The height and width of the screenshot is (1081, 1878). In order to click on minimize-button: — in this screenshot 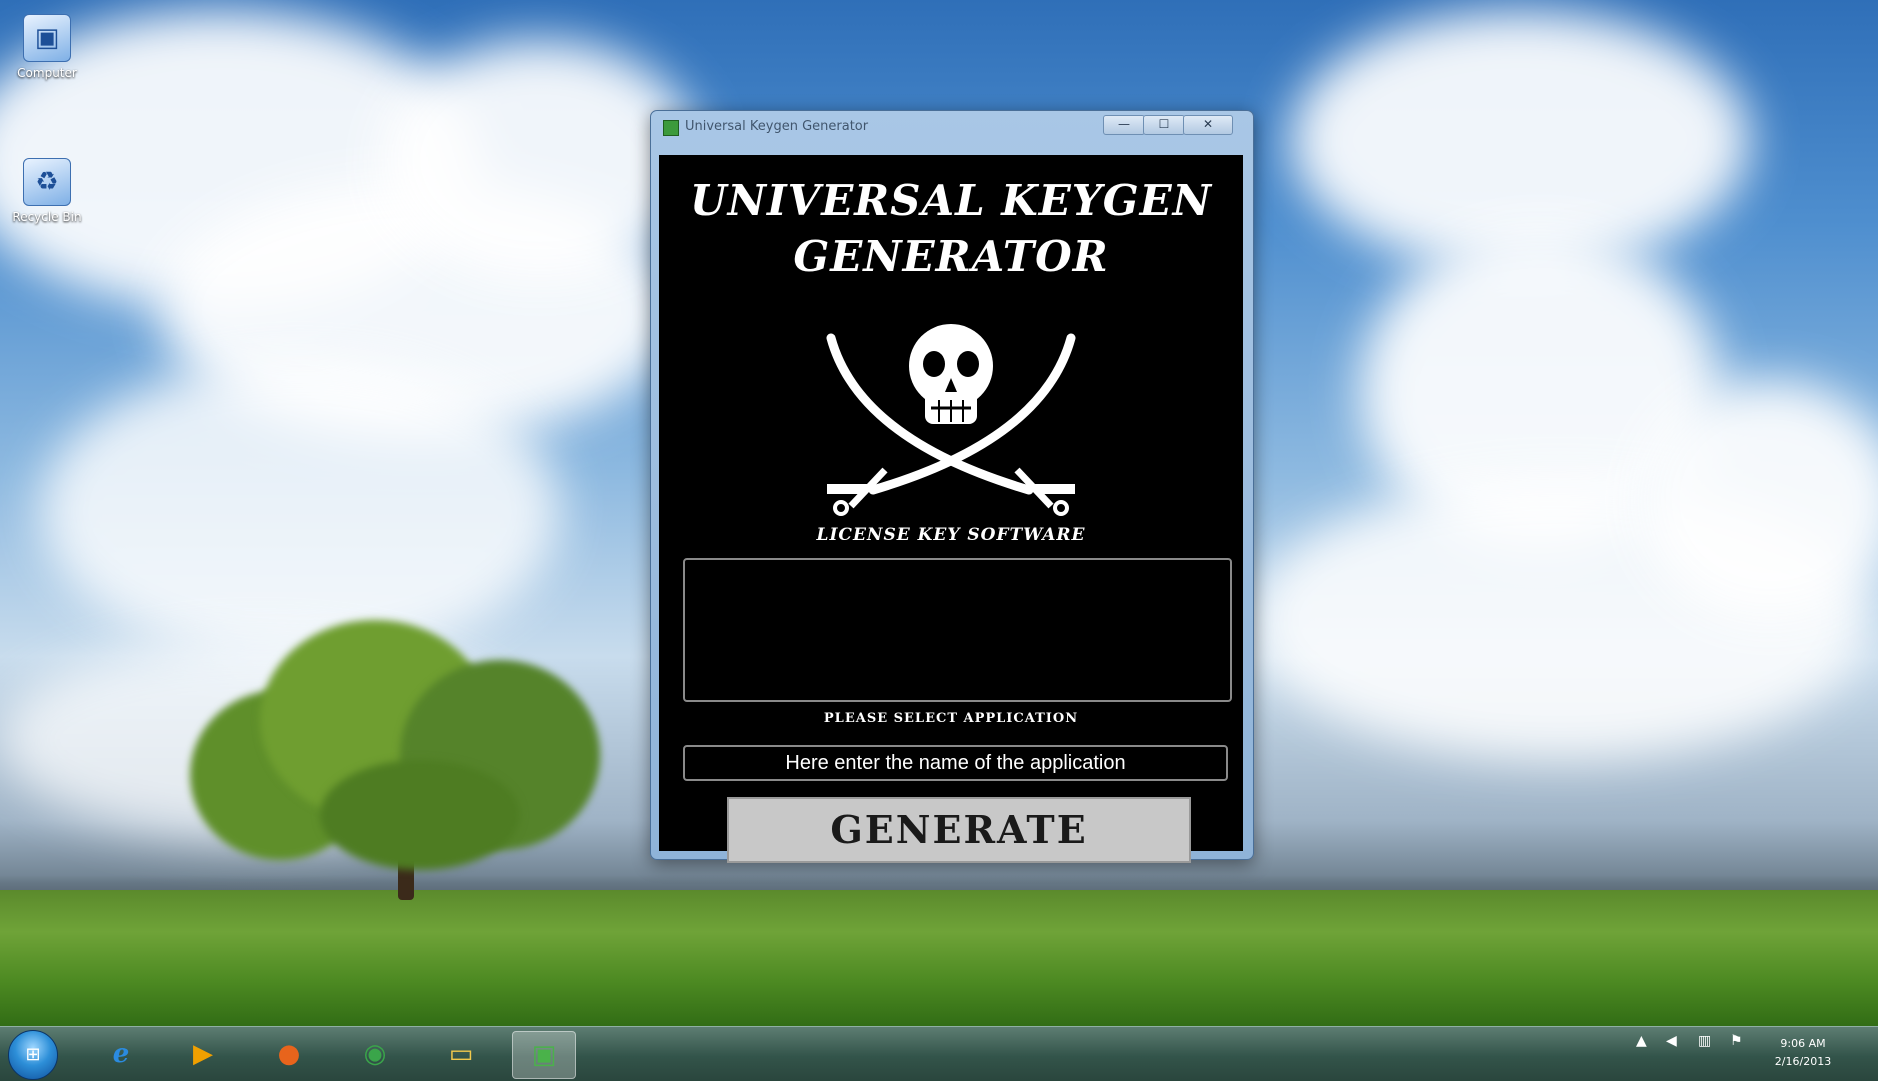, I will do `click(1124, 125)`.